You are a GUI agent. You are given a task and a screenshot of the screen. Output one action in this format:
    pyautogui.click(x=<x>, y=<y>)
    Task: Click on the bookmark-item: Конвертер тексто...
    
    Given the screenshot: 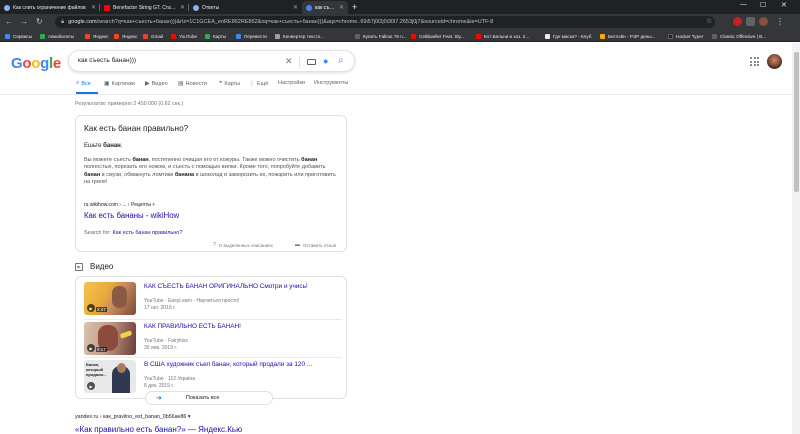 What is the action you would take?
    pyautogui.click(x=299, y=36)
    